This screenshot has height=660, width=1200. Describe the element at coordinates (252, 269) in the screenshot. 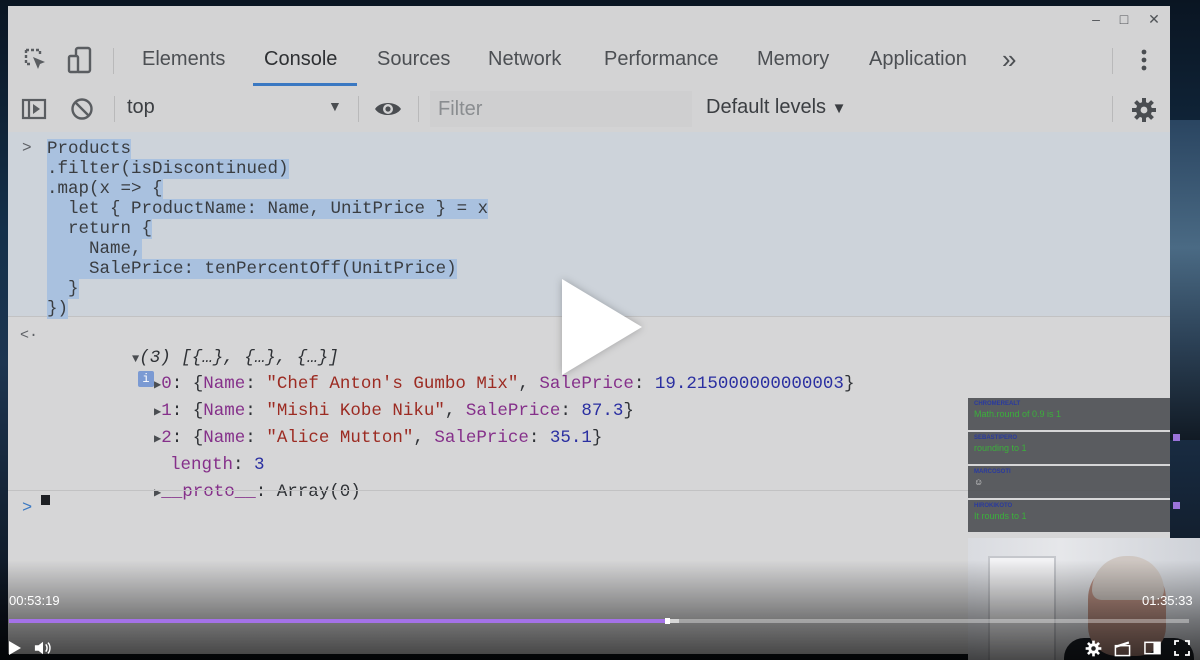

I see `code-line: SalePrice: tenPercentOff(UnitPrice)` at that location.